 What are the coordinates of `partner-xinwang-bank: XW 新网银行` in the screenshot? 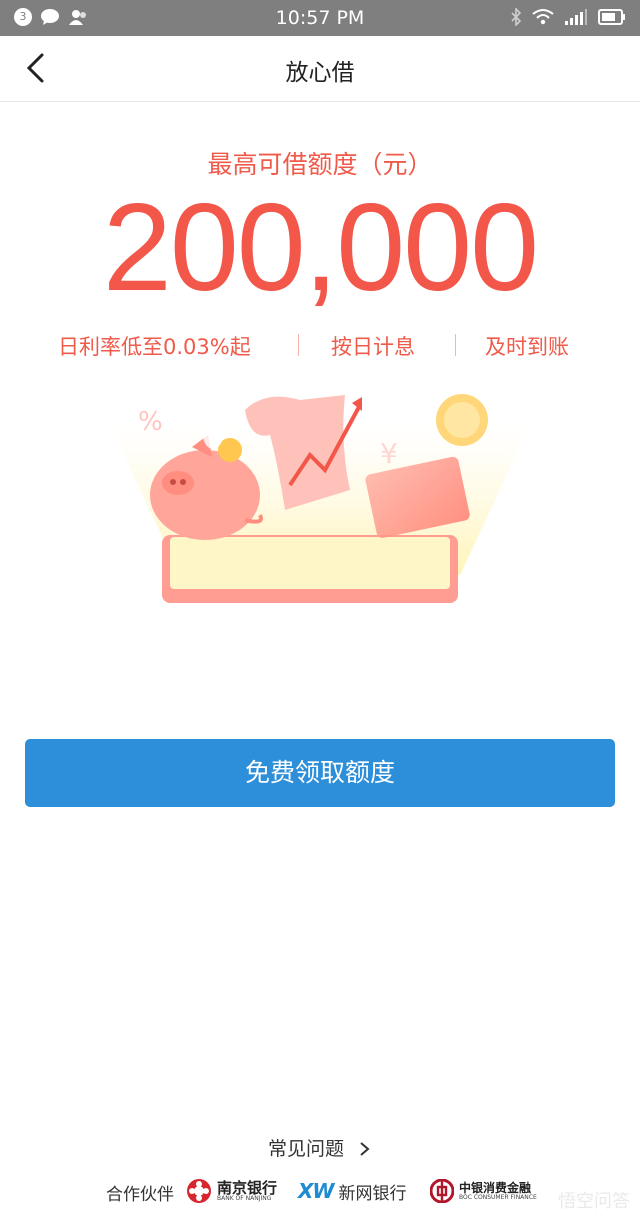 It's located at (352, 1191).